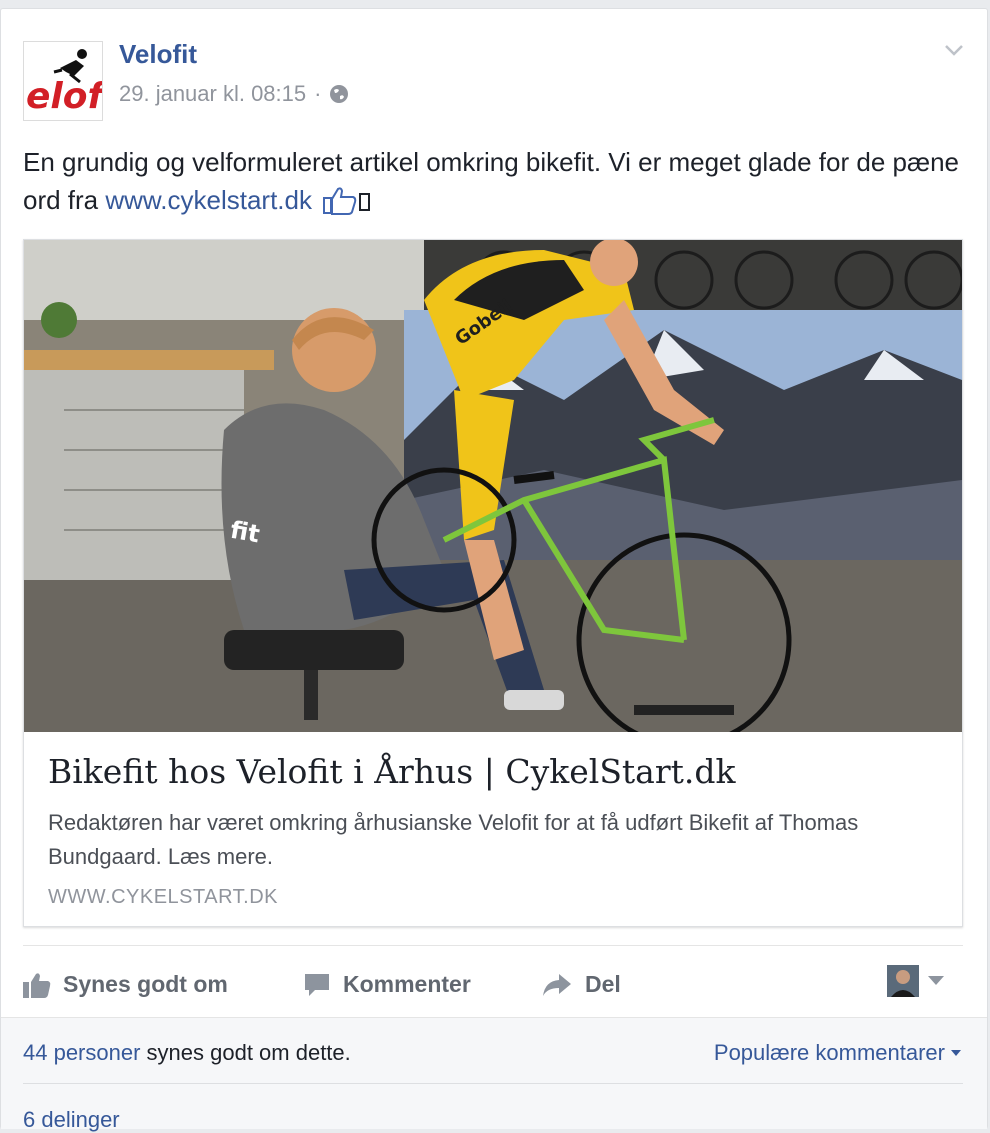  Describe the element at coordinates (936, 980) in the screenshot. I see `caret-down-icon` at that location.